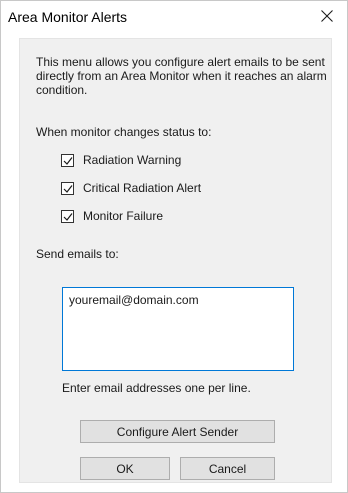 Image resolution: width=348 pixels, height=493 pixels. What do you see at coordinates (156, 388) in the screenshot?
I see `email-hint-text: Enter email addresses one per line.` at bounding box center [156, 388].